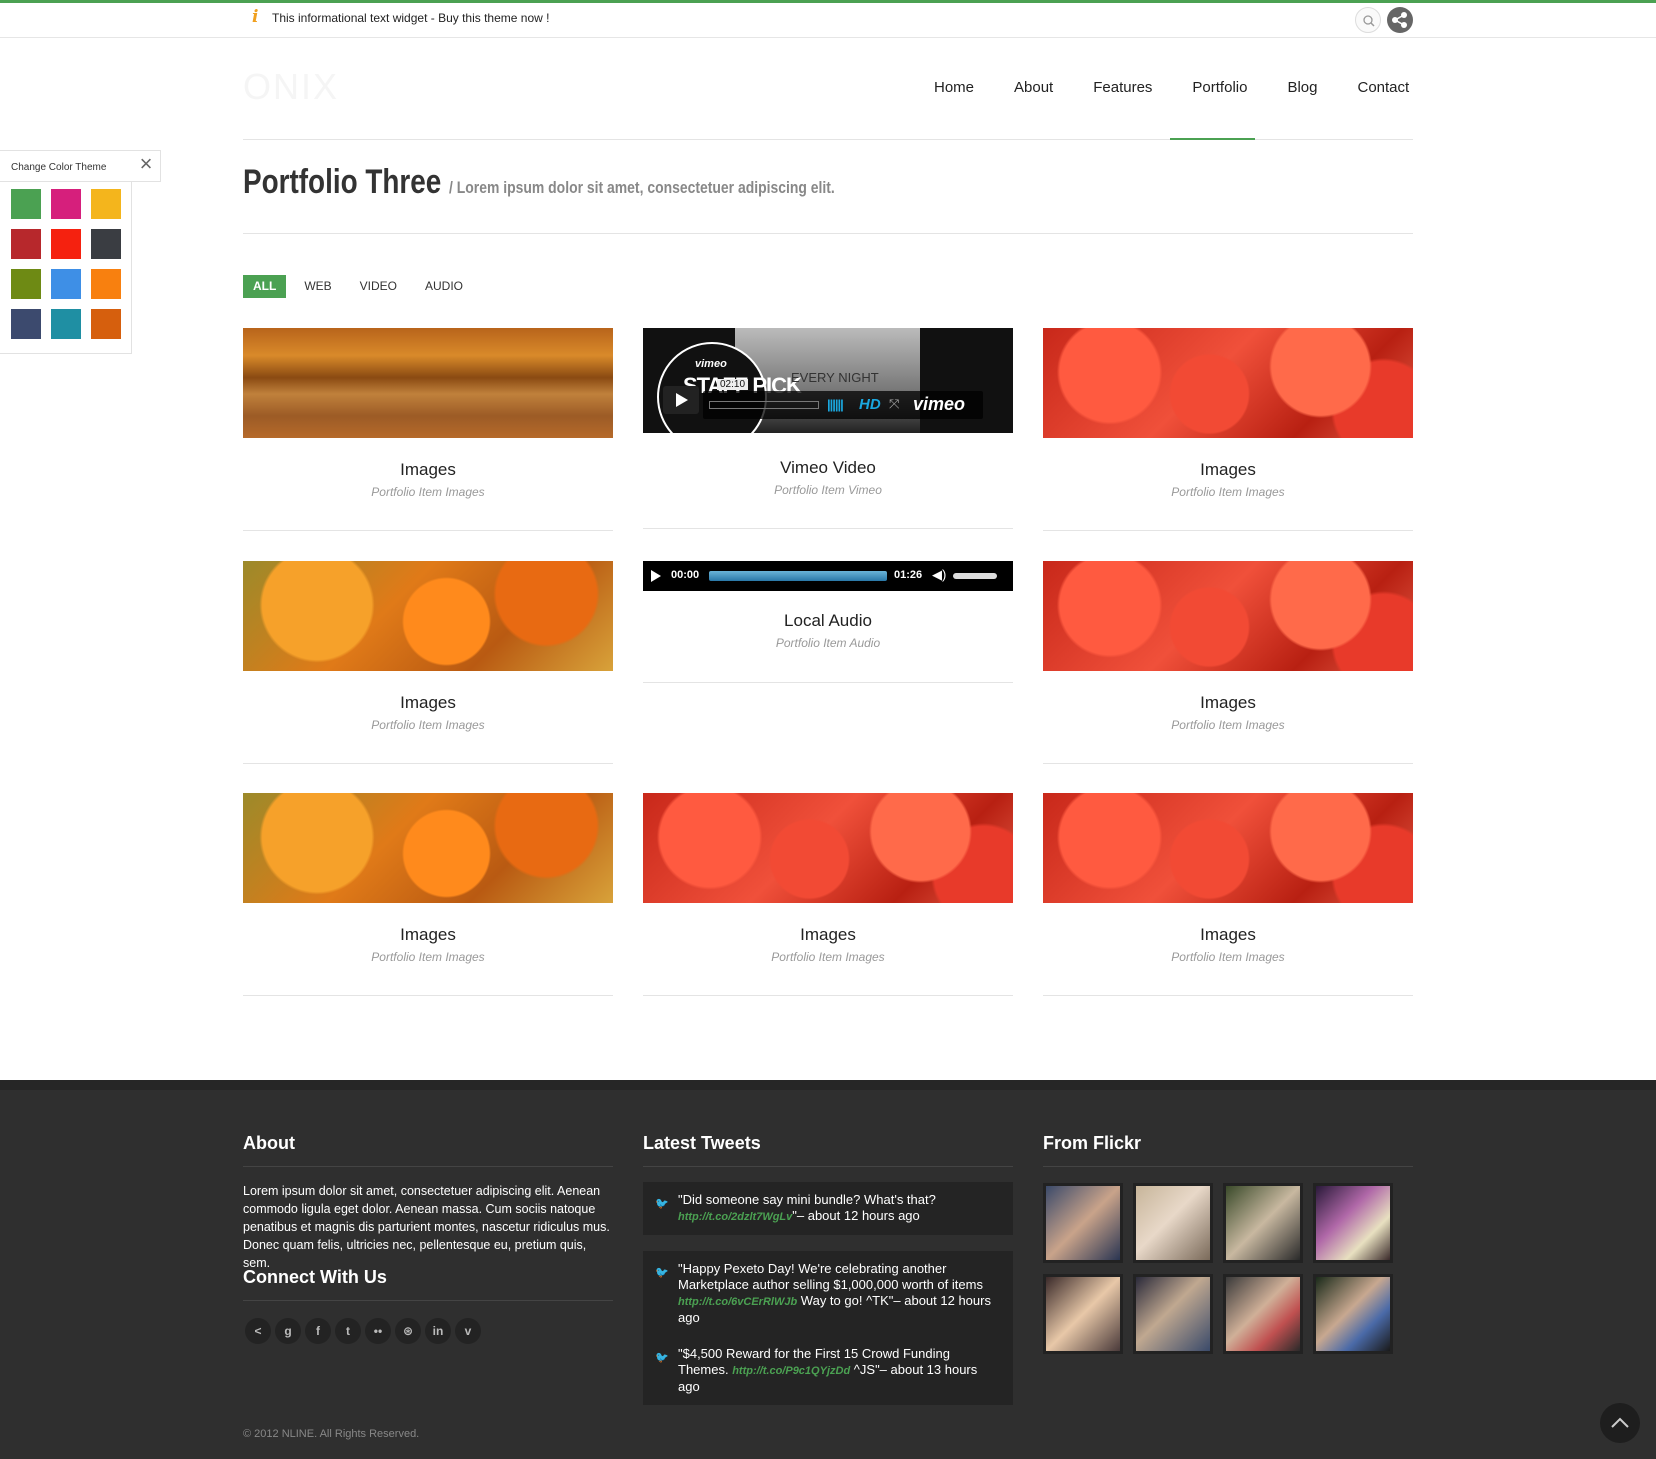 The width and height of the screenshot is (1656, 1459). Describe the element at coordinates (1620, 1423) in the screenshot. I see `back-to-top-button` at that location.